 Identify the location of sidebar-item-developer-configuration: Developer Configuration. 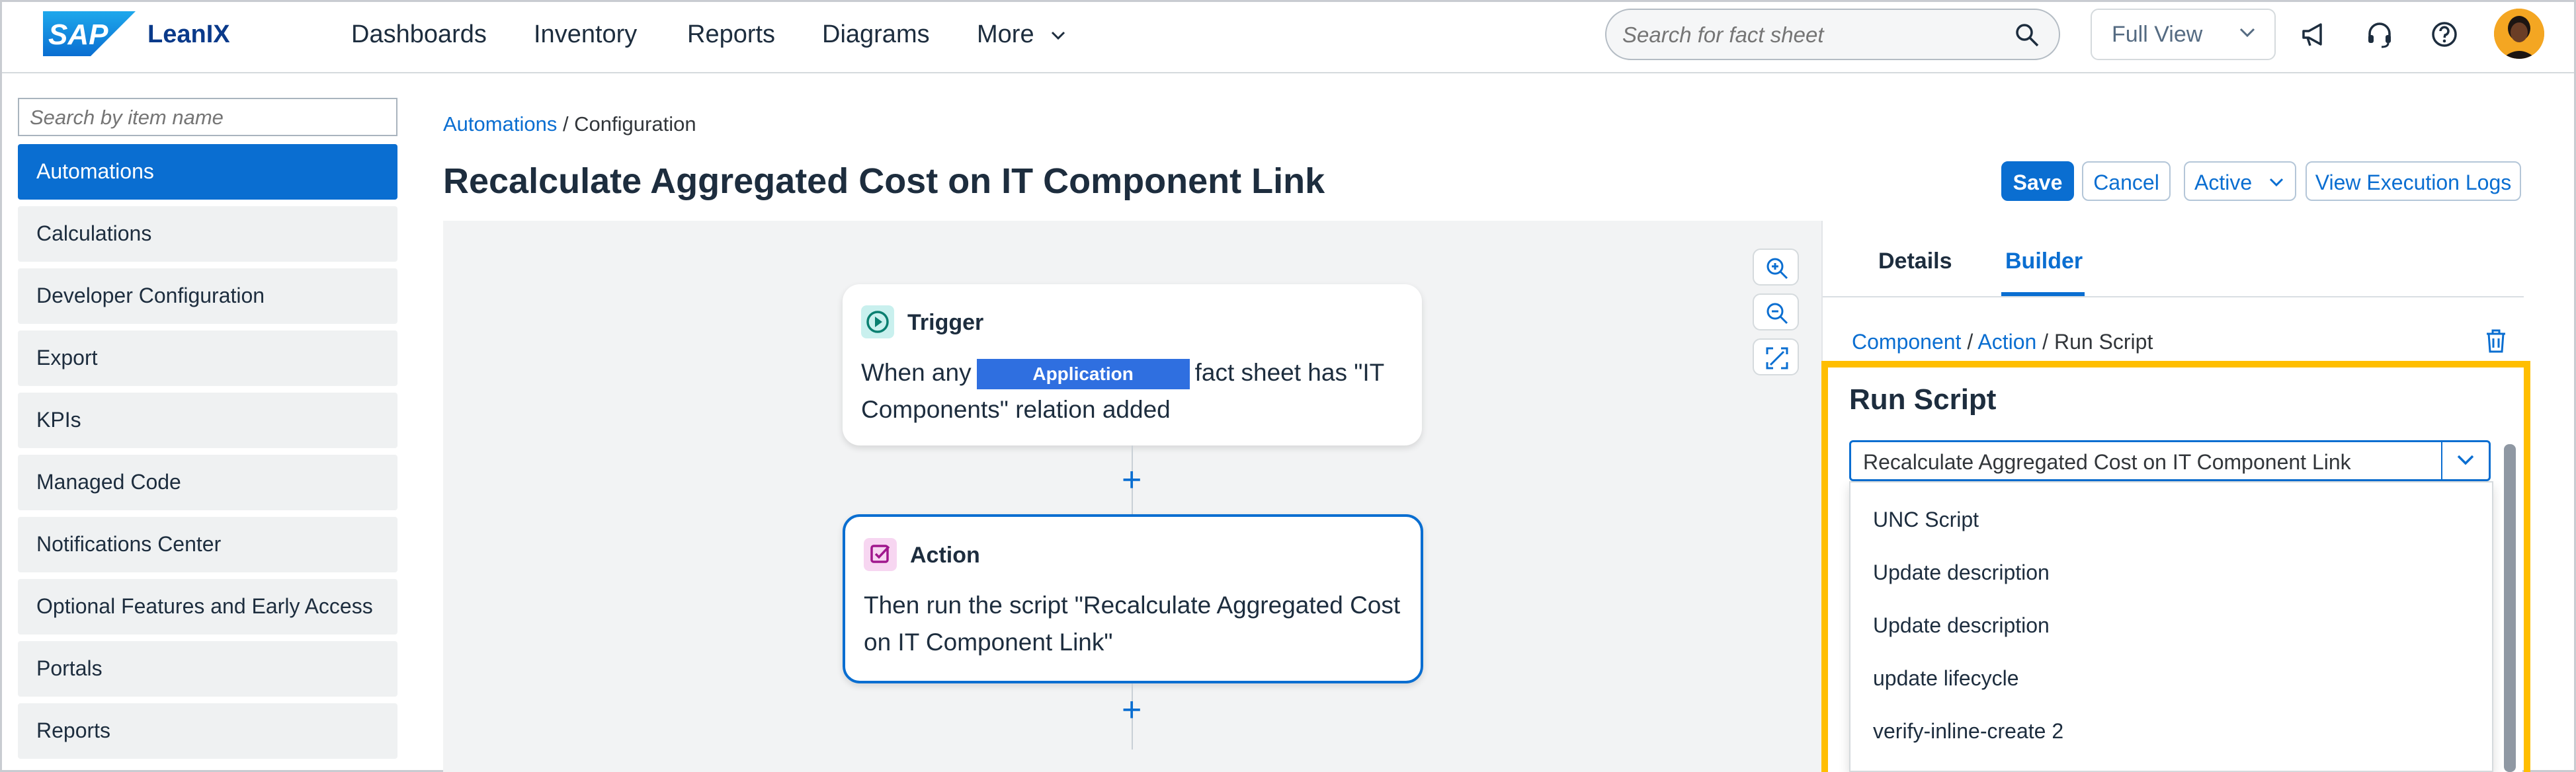
(207, 296).